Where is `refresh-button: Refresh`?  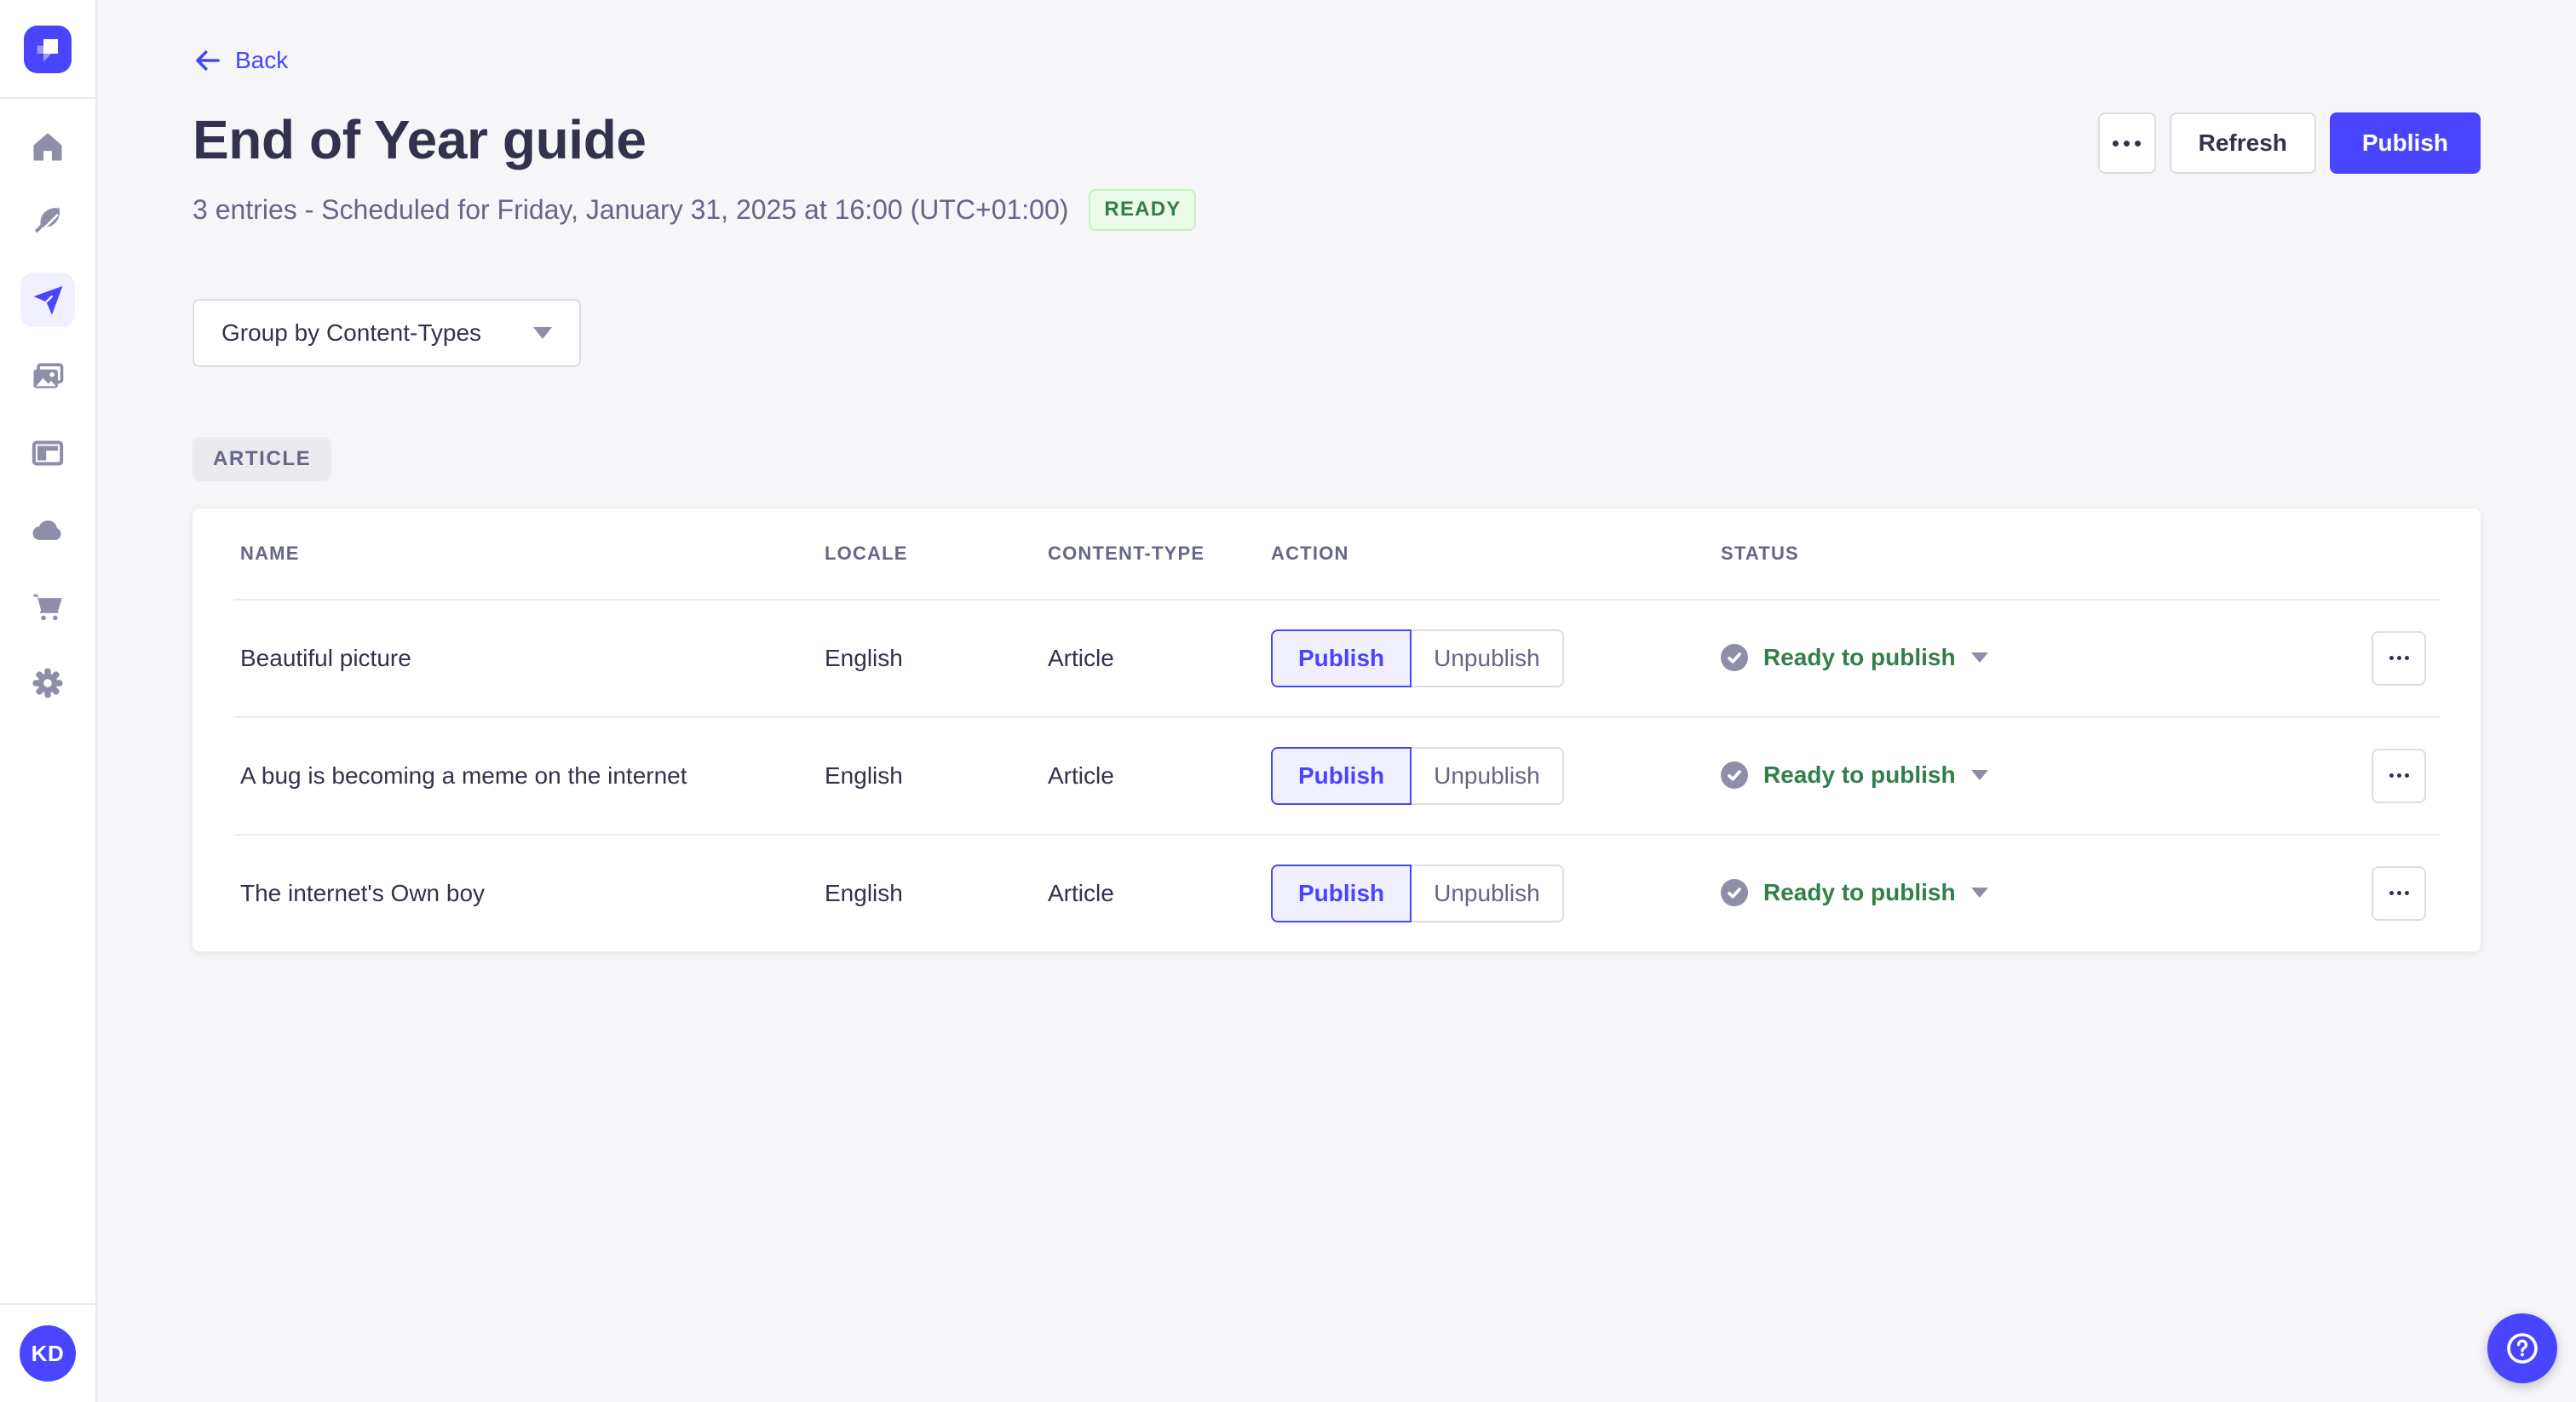 refresh-button: Refresh is located at coordinates (2243, 143).